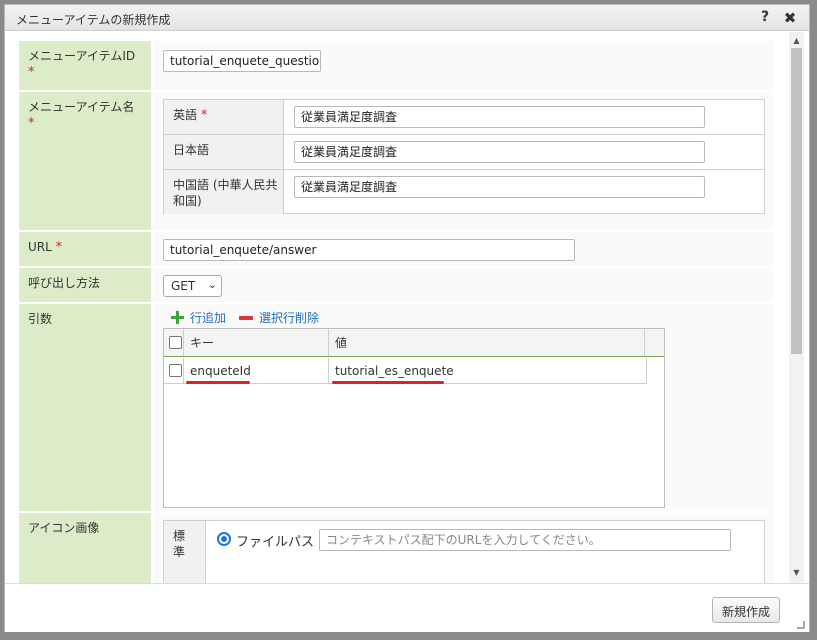 This screenshot has height=640, width=817. I want to click on locale-name-input-english: 従業員満足度調査, so click(499, 117).